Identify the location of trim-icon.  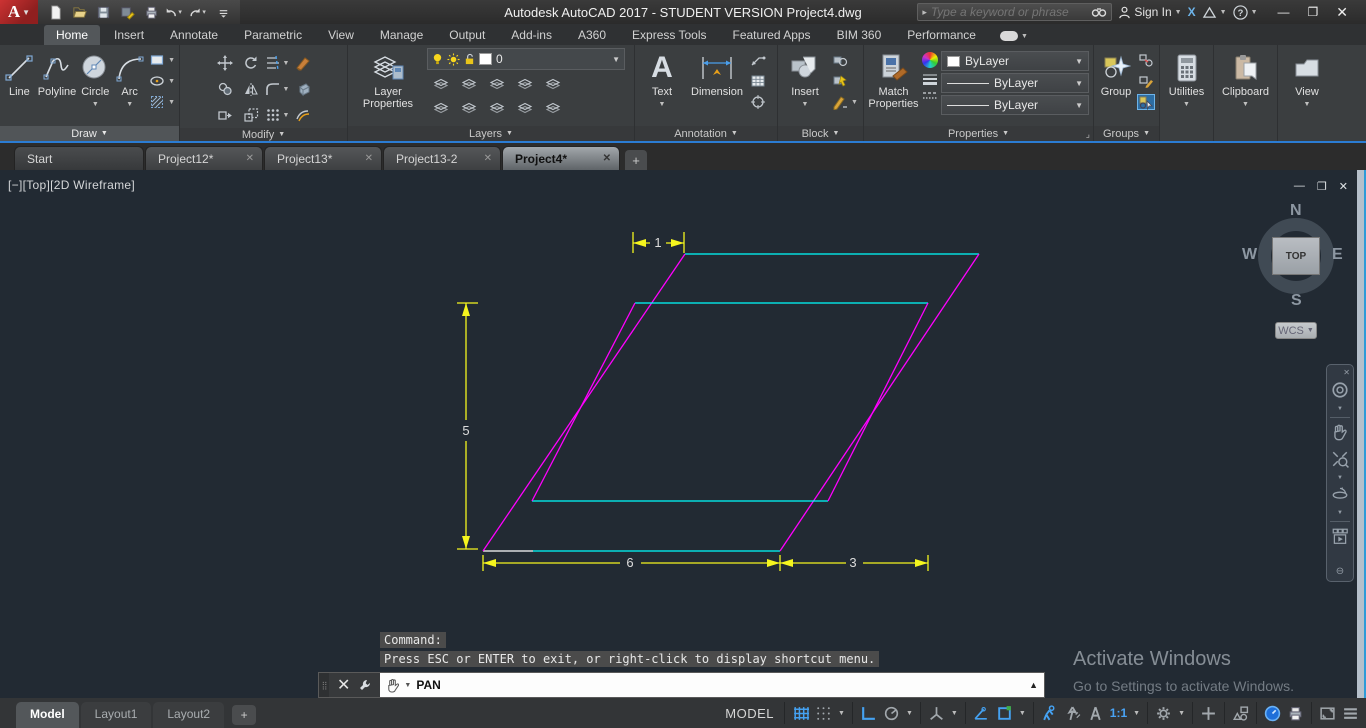
(273, 63).